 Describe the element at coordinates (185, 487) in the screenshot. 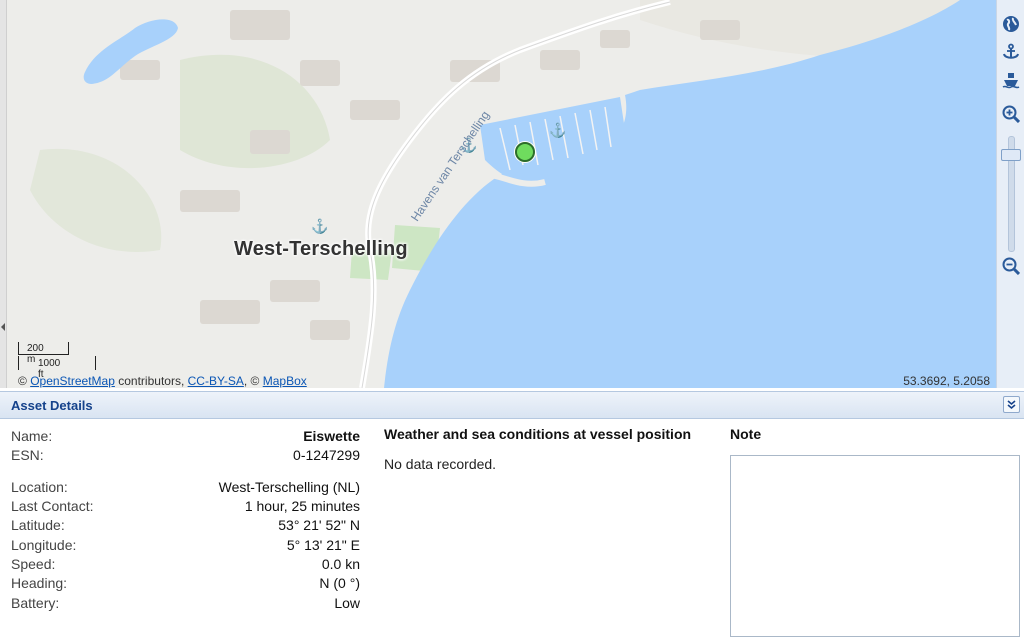

I see `field-location: Location: West-Terschelling (NL)` at that location.